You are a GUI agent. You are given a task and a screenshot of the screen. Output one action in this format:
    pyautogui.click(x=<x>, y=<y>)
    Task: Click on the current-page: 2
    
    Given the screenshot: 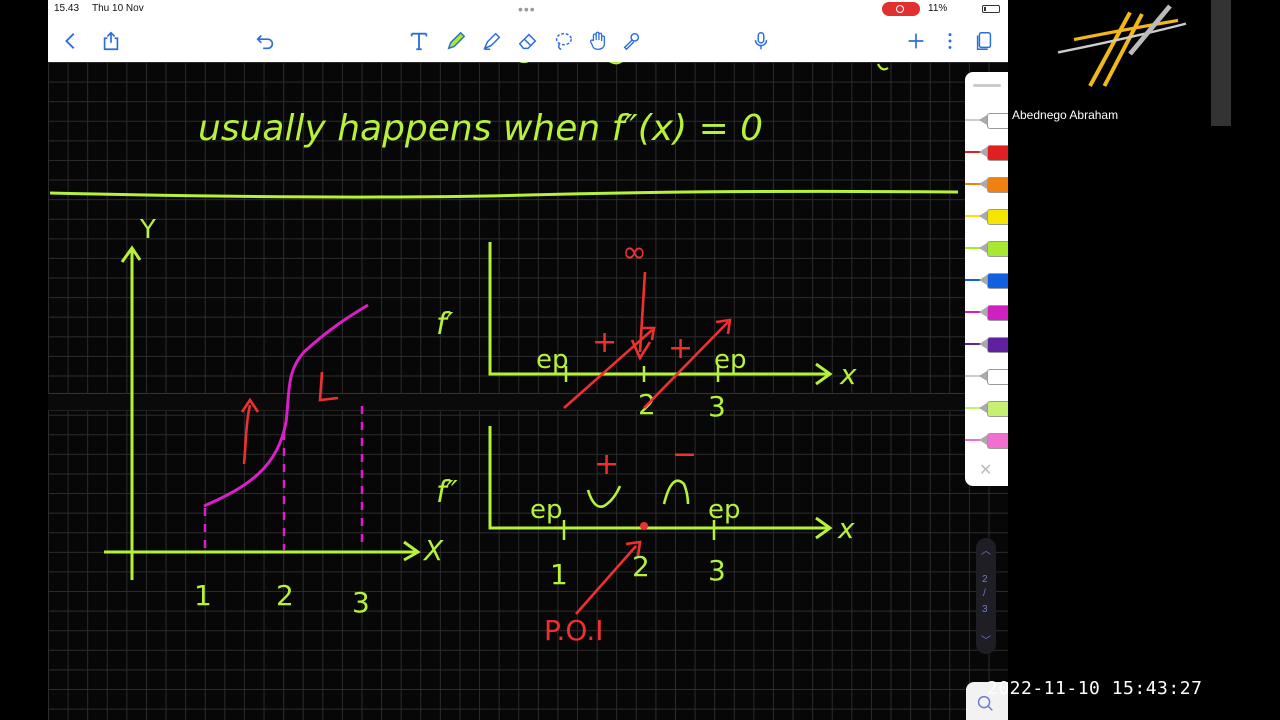 What is the action you would take?
    pyautogui.click(x=985, y=579)
    